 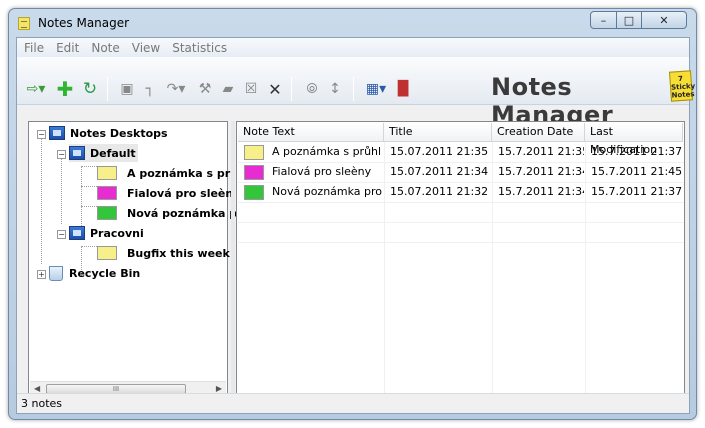 I want to click on scroll-right-icon: ▶, so click(x=219, y=388).